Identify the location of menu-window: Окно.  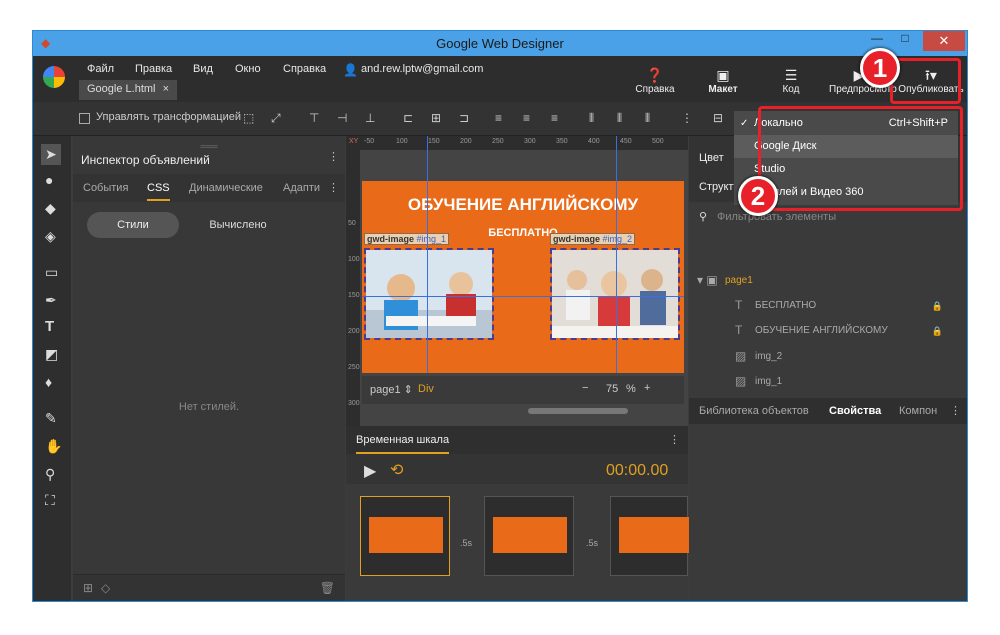
(248, 69).